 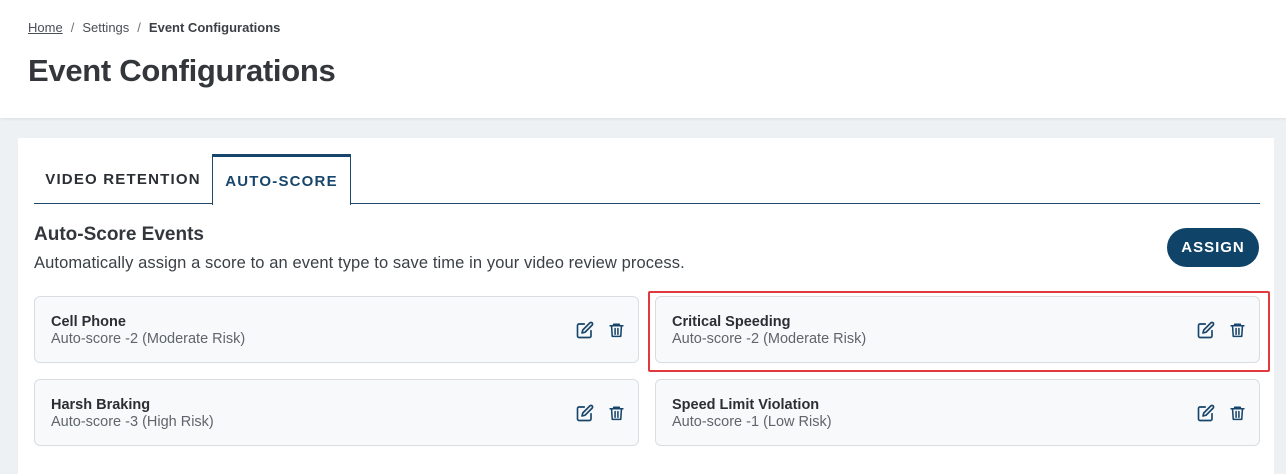 What do you see at coordinates (123, 179) in the screenshot?
I see `tab-video-retention: VIDEO RETENTION` at bounding box center [123, 179].